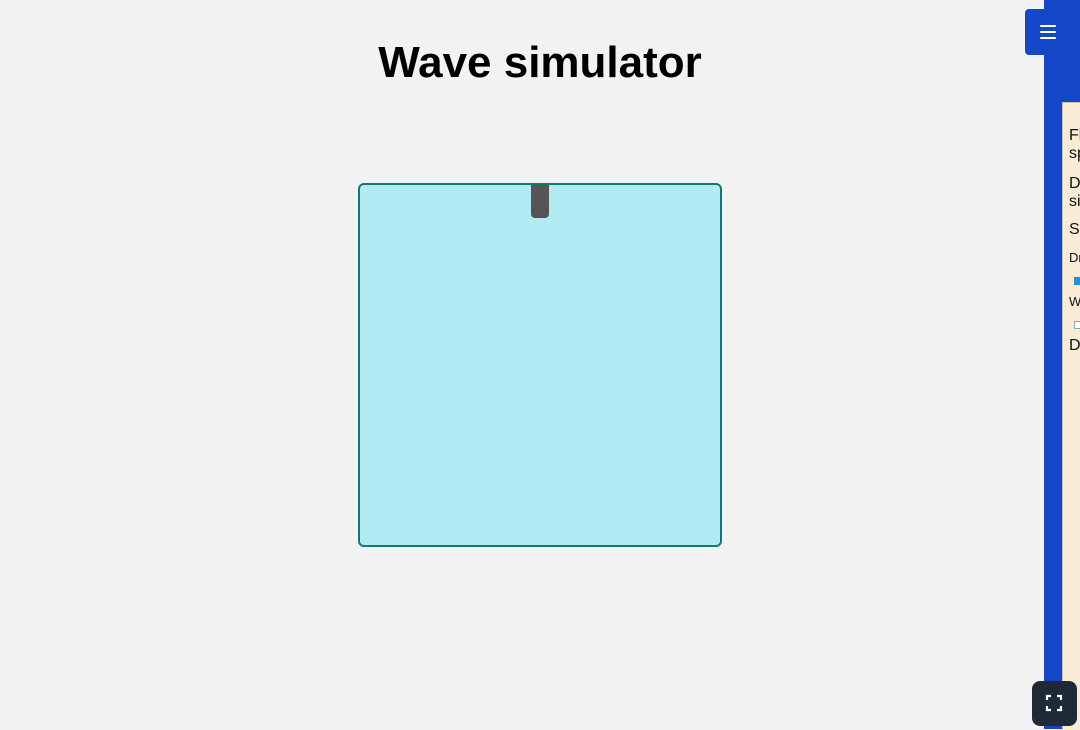 The width and height of the screenshot is (1080, 730). Describe the element at coordinates (1074, 201) in the screenshot. I see `panel-text-line: si` at that location.